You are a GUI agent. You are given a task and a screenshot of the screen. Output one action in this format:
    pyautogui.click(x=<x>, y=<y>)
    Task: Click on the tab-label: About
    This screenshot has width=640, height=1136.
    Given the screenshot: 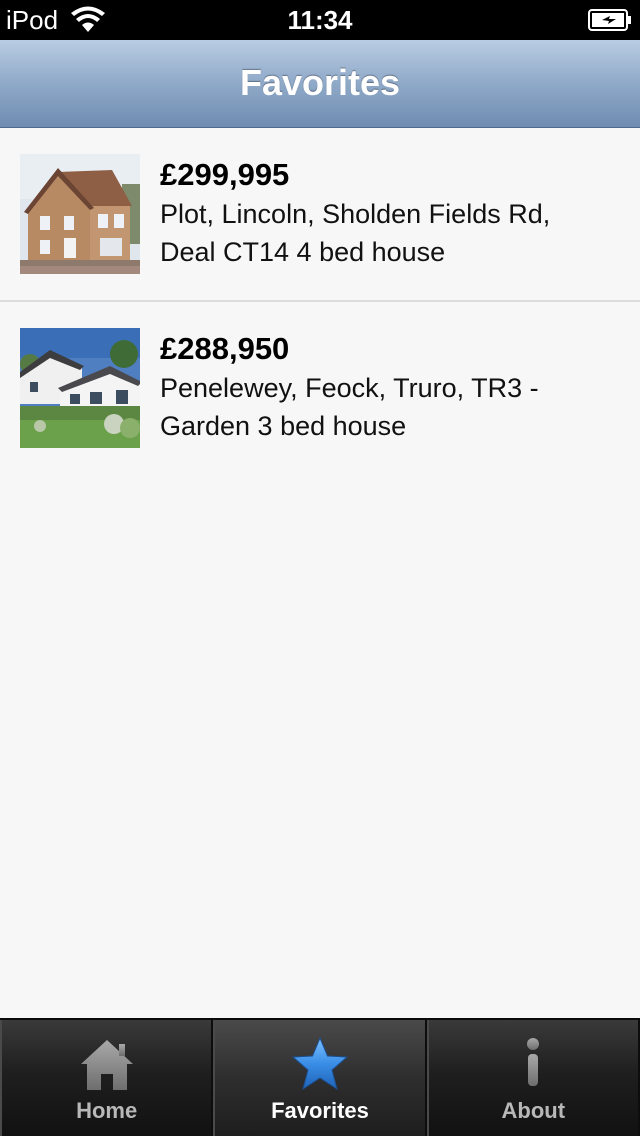 What is the action you would take?
    pyautogui.click(x=533, y=1110)
    